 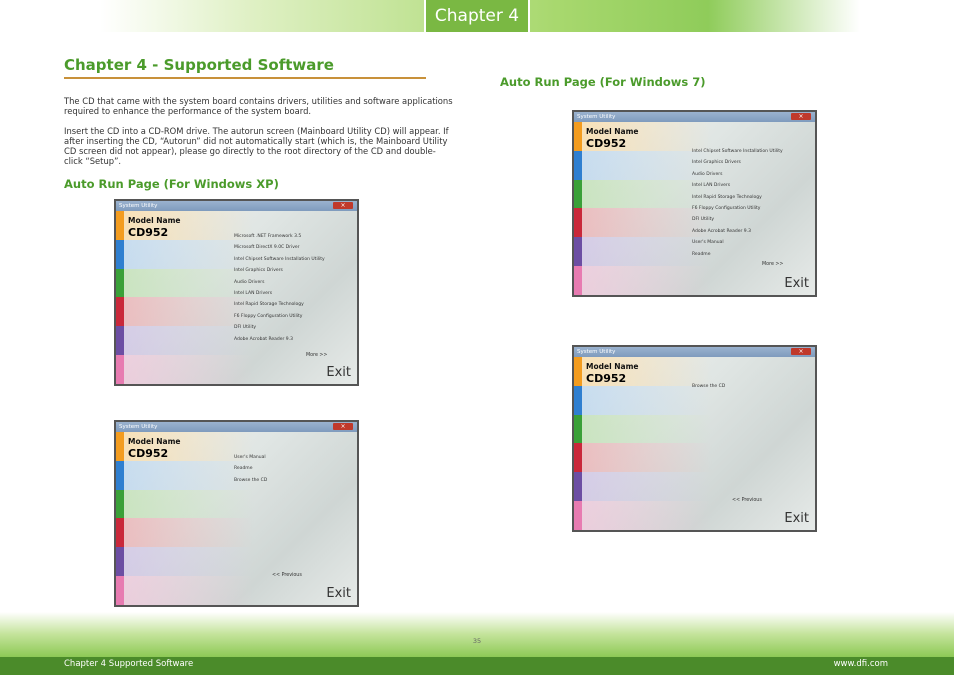 What do you see at coordinates (199, 65) in the screenshot?
I see `section-title: Chapter 4 - Supported Software` at bounding box center [199, 65].